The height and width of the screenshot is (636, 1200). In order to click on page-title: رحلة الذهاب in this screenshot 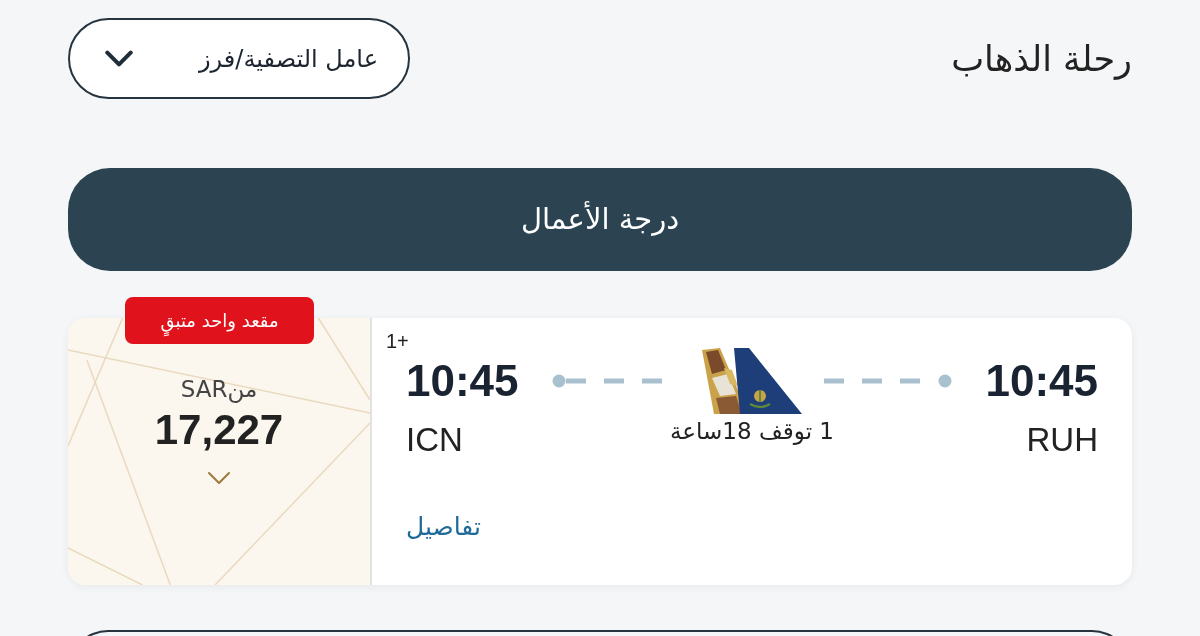, I will do `click(1041, 59)`.